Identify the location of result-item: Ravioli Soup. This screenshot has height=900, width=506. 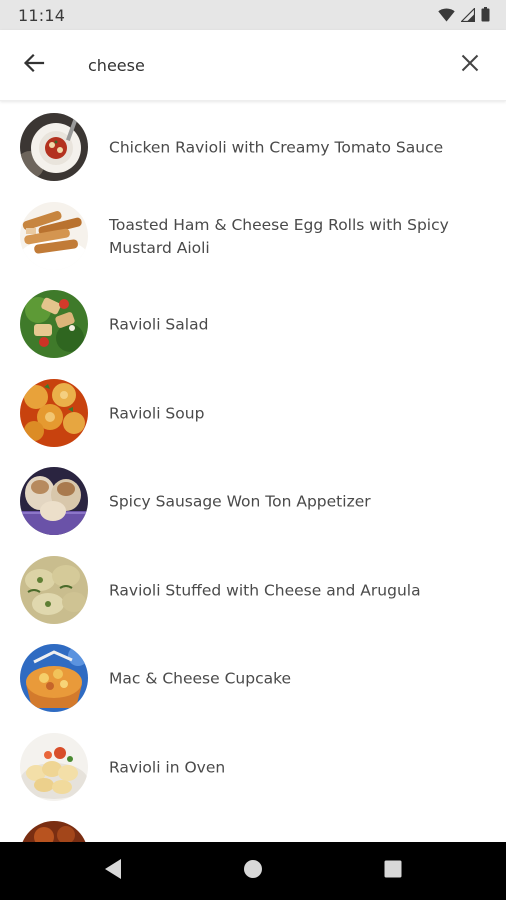
(253, 414).